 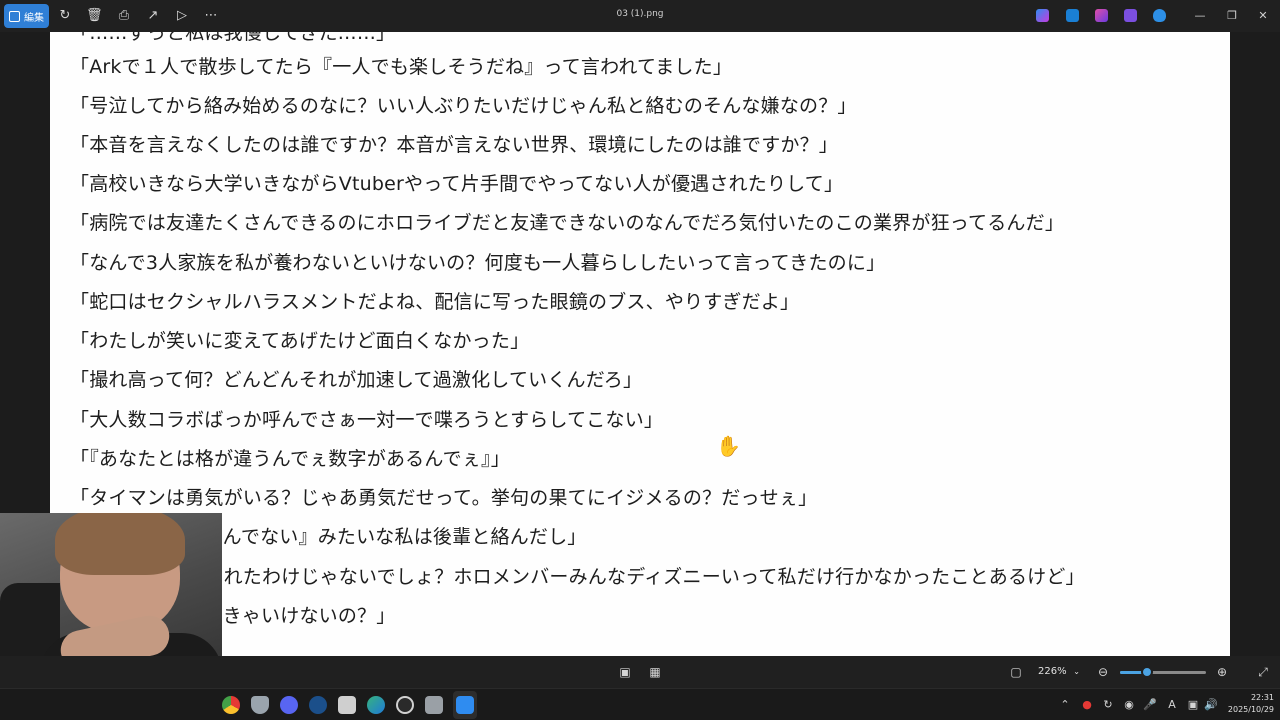 I want to click on text-line: 「わたしが笑いに変えてあげたけど面白くなかった」, so click(x=300, y=341).